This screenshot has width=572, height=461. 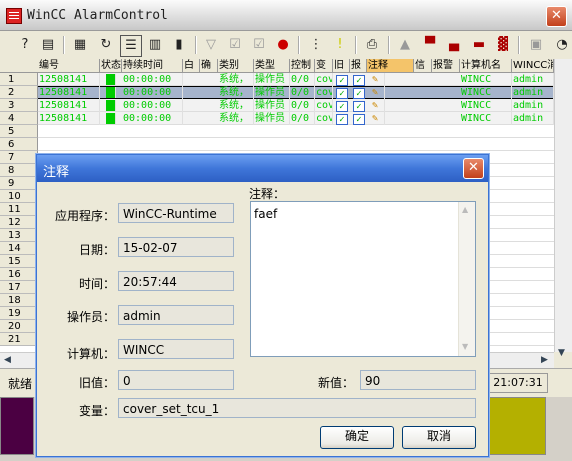 What do you see at coordinates (479, 45) in the screenshot?
I see `last-icon: ▬` at bounding box center [479, 45].